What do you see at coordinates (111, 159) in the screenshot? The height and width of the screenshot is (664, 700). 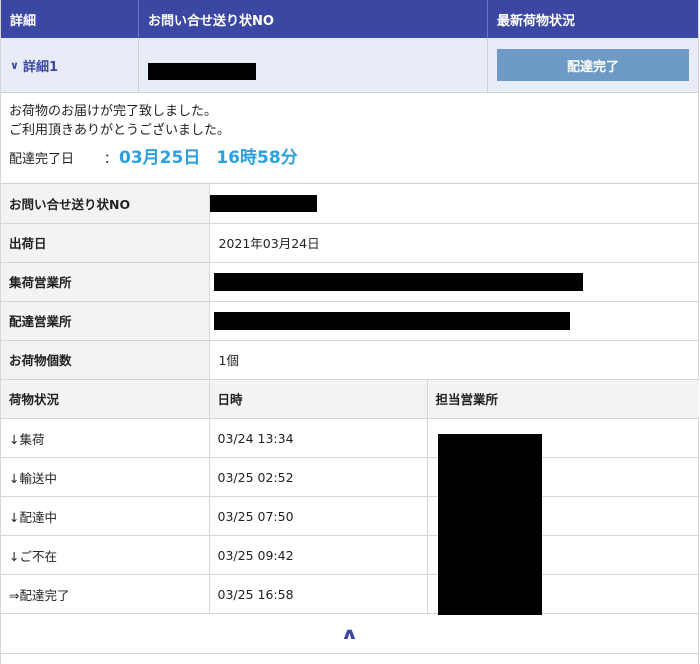 I see `delivered-colon: ：` at bounding box center [111, 159].